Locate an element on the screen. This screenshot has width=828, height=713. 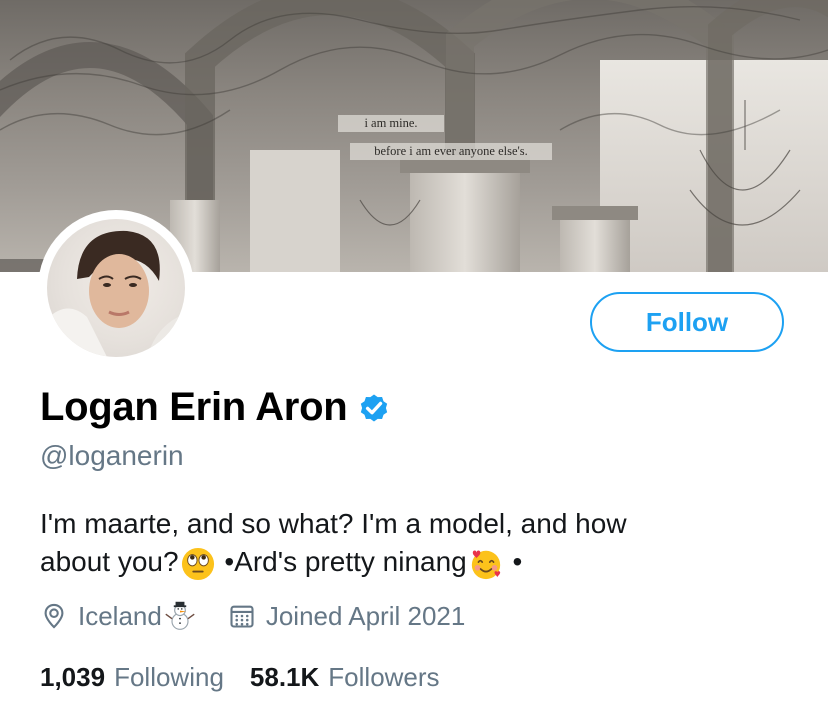
face-with-rolling-eyes-icon is located at coordinates (197, 563).